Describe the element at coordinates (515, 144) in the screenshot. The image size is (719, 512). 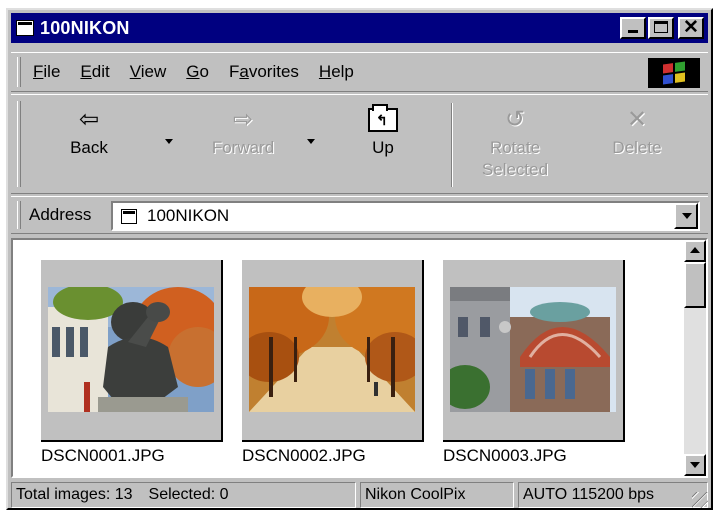
I see `rotate-selected-button: ↺ Rotate Selected` at that location.